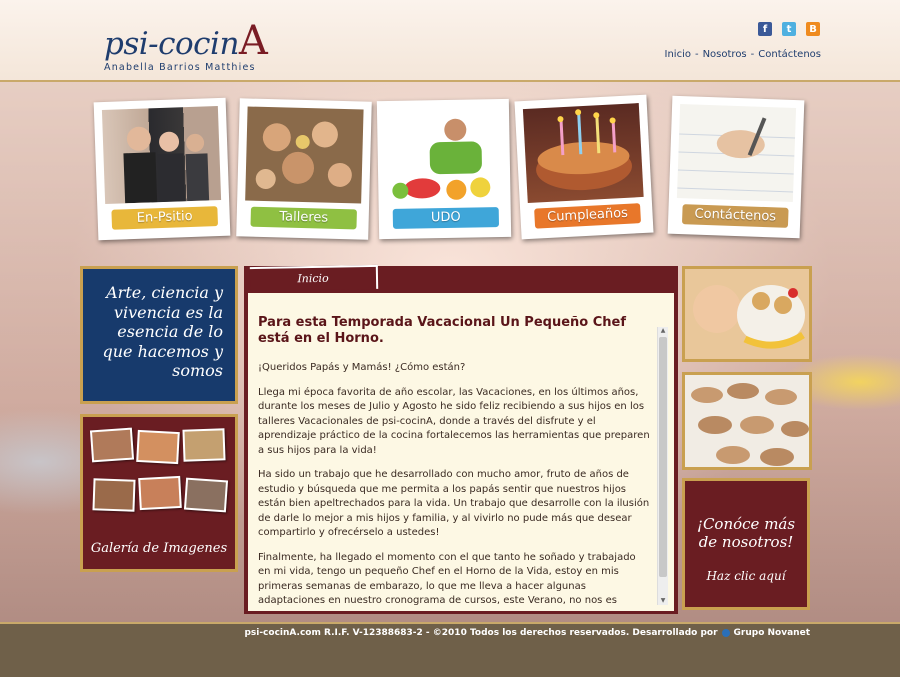  I want to click on tile-udo: UDO, so click(444, 169).